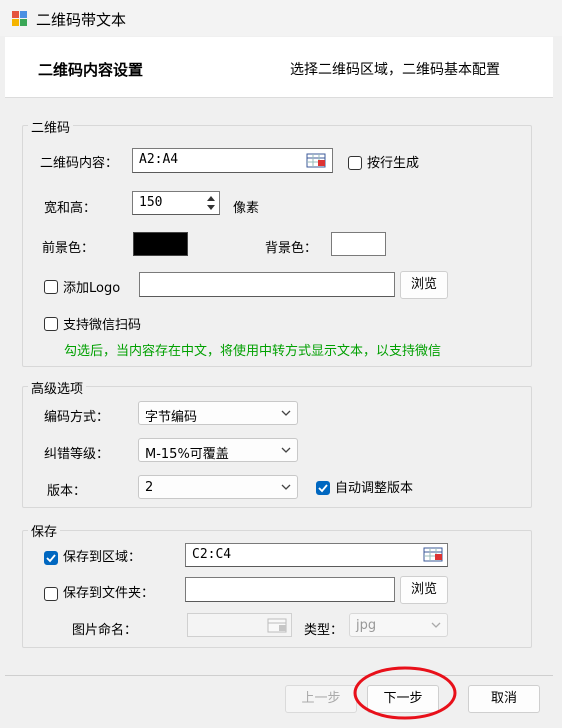 The image size is (562, 728). I want to click on wechat-checkbox, so click(51, 324).